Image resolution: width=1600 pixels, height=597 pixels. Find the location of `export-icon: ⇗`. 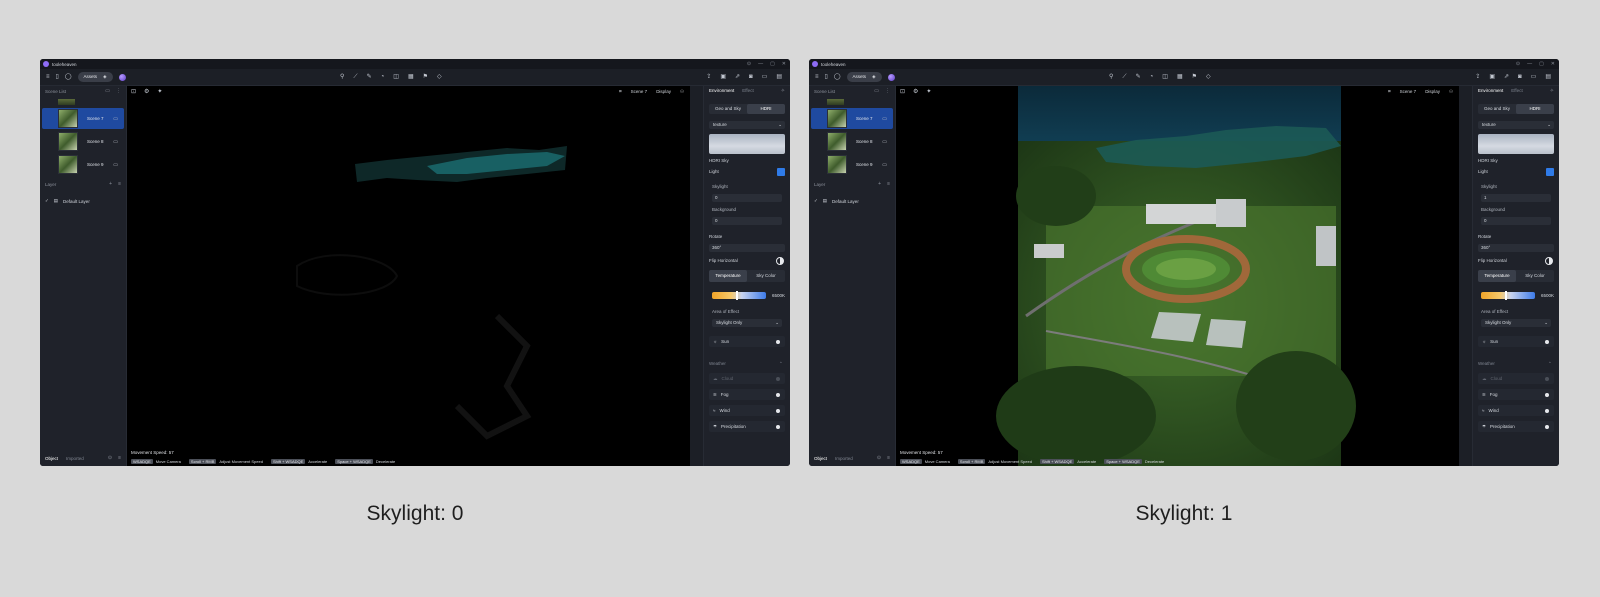

export-icon: ⇗ is located at coordinates (737, 77).